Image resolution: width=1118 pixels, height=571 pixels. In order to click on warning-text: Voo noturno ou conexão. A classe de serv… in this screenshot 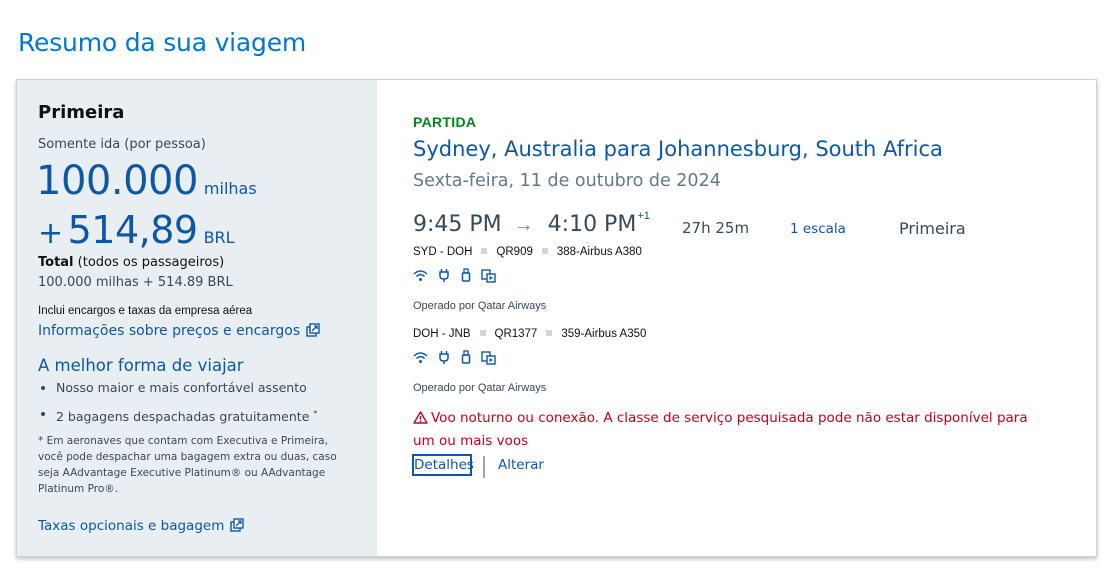, I will do `click(720, 429)`.